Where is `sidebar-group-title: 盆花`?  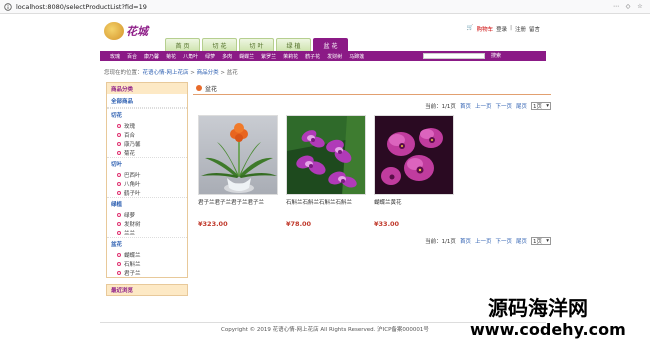
sidebar-group-title: 盆花 is located at coordinates (147, 243).